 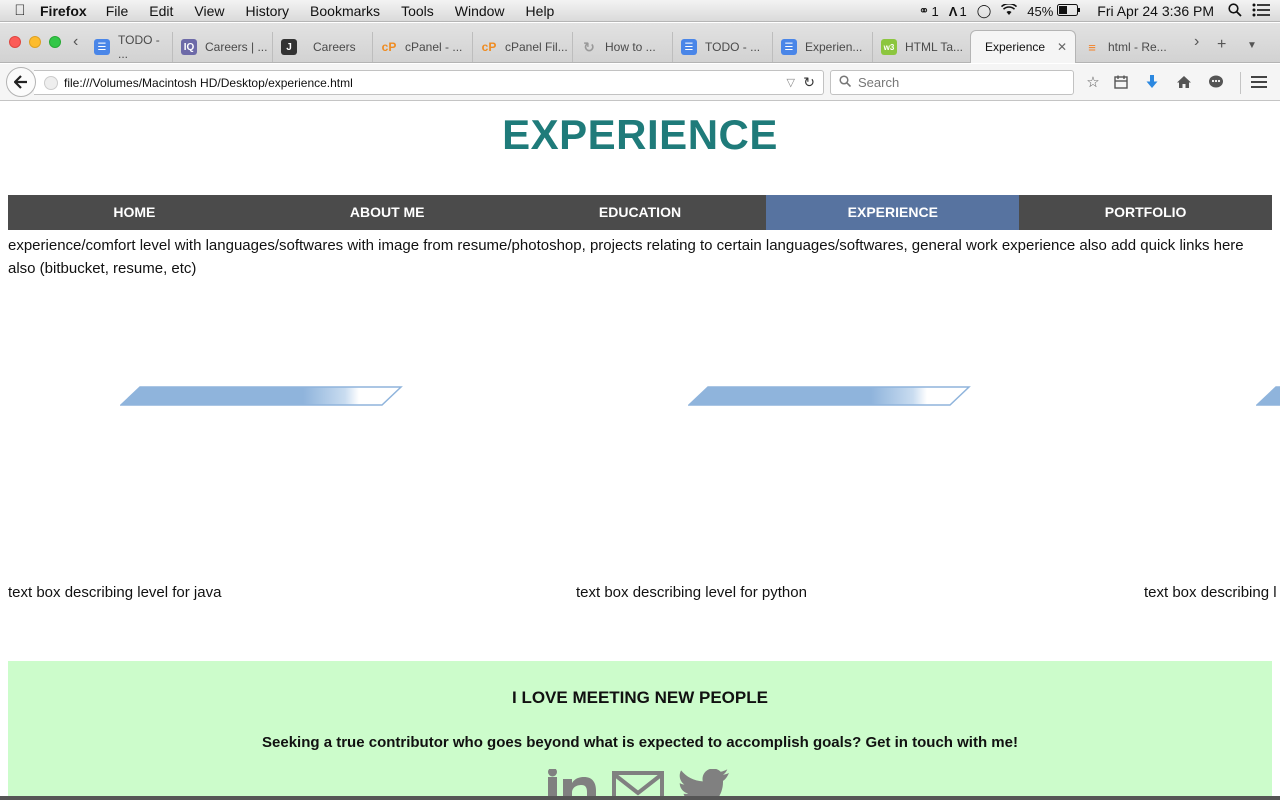 What do you see at coordinates (1252, 45) in the screenshot?
I see `list-all-tabs-icon: ▼` at bounding box center [1252, 45].